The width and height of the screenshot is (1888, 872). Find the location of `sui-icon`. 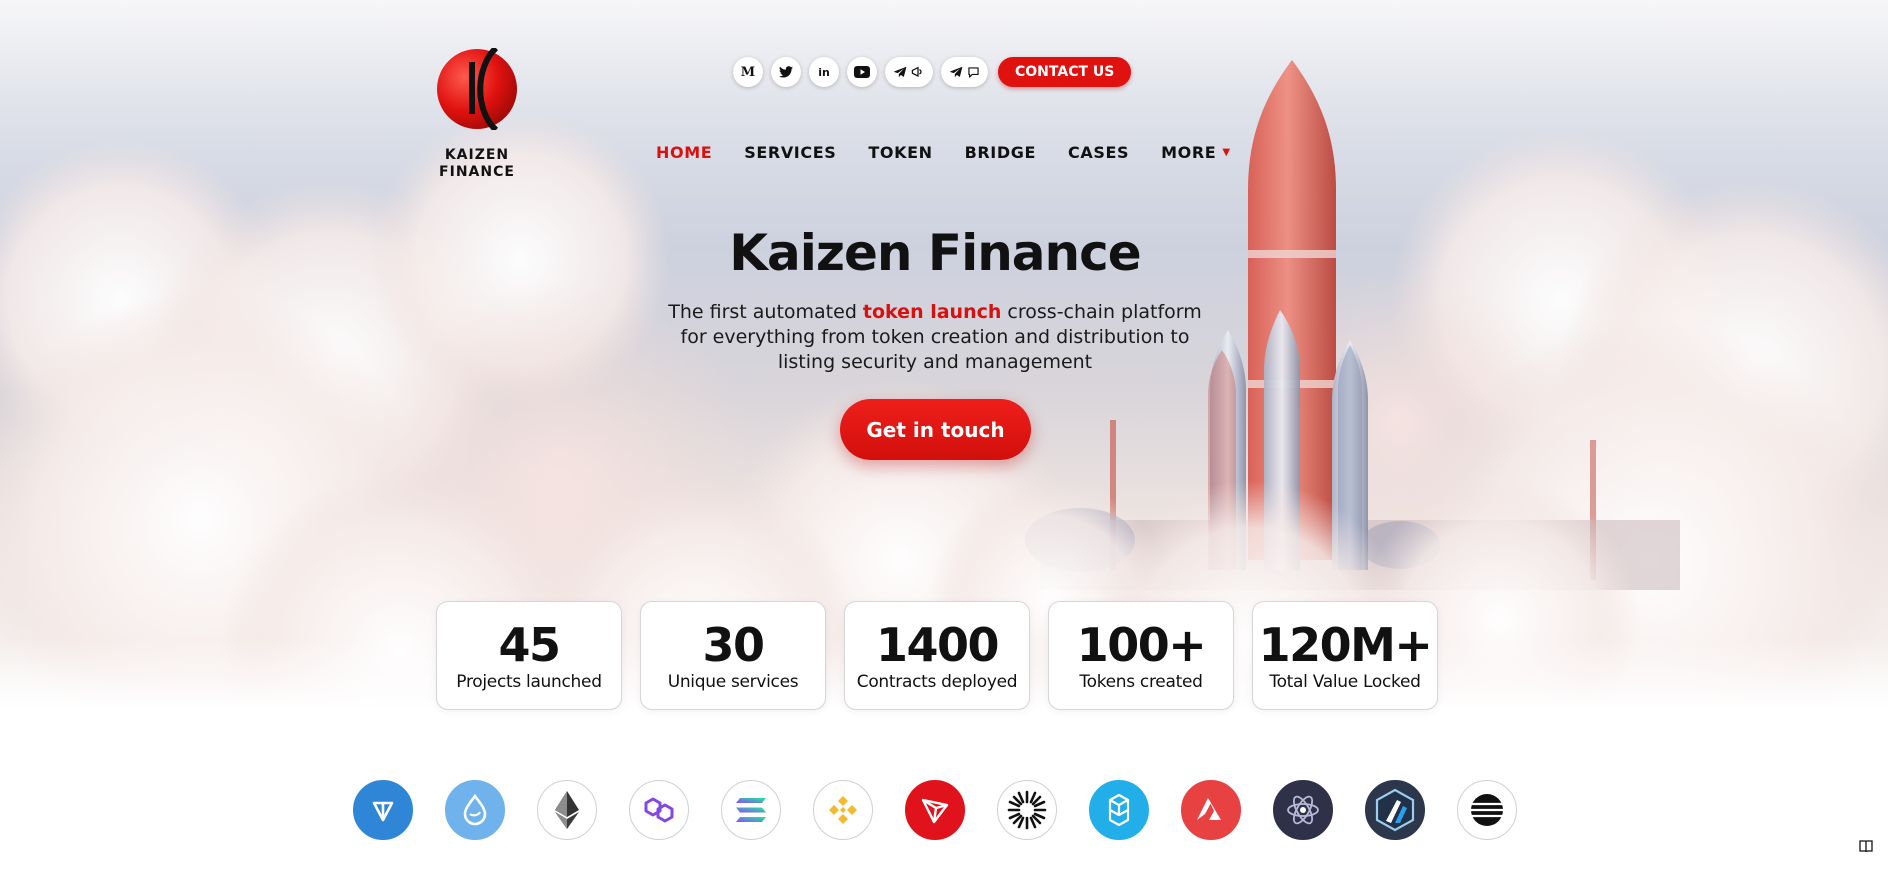

sui-icon is located at coordinates (475, 810).